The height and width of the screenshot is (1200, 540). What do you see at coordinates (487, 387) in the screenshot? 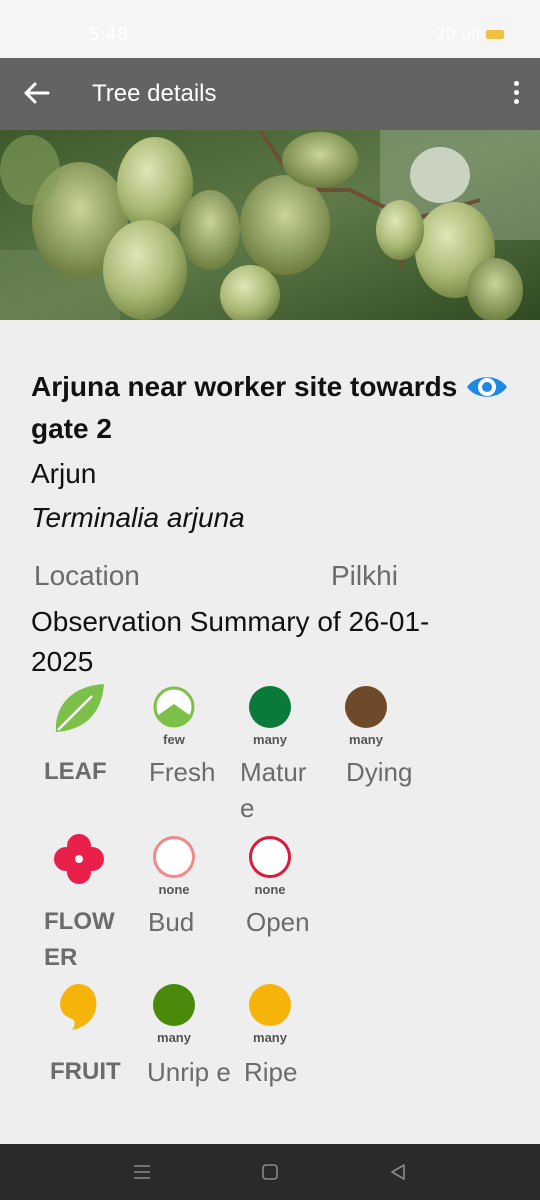
I see `eye-icon` at bounding box center [487, 387].